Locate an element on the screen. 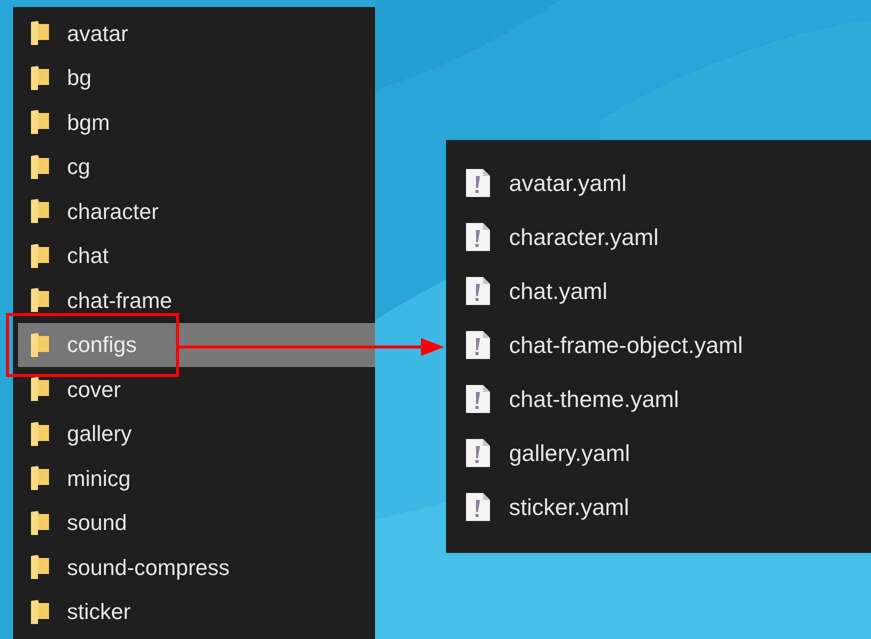 This screenshot has height=639, width=871. file-item: character.yaml is located at coordinates (658, 237).